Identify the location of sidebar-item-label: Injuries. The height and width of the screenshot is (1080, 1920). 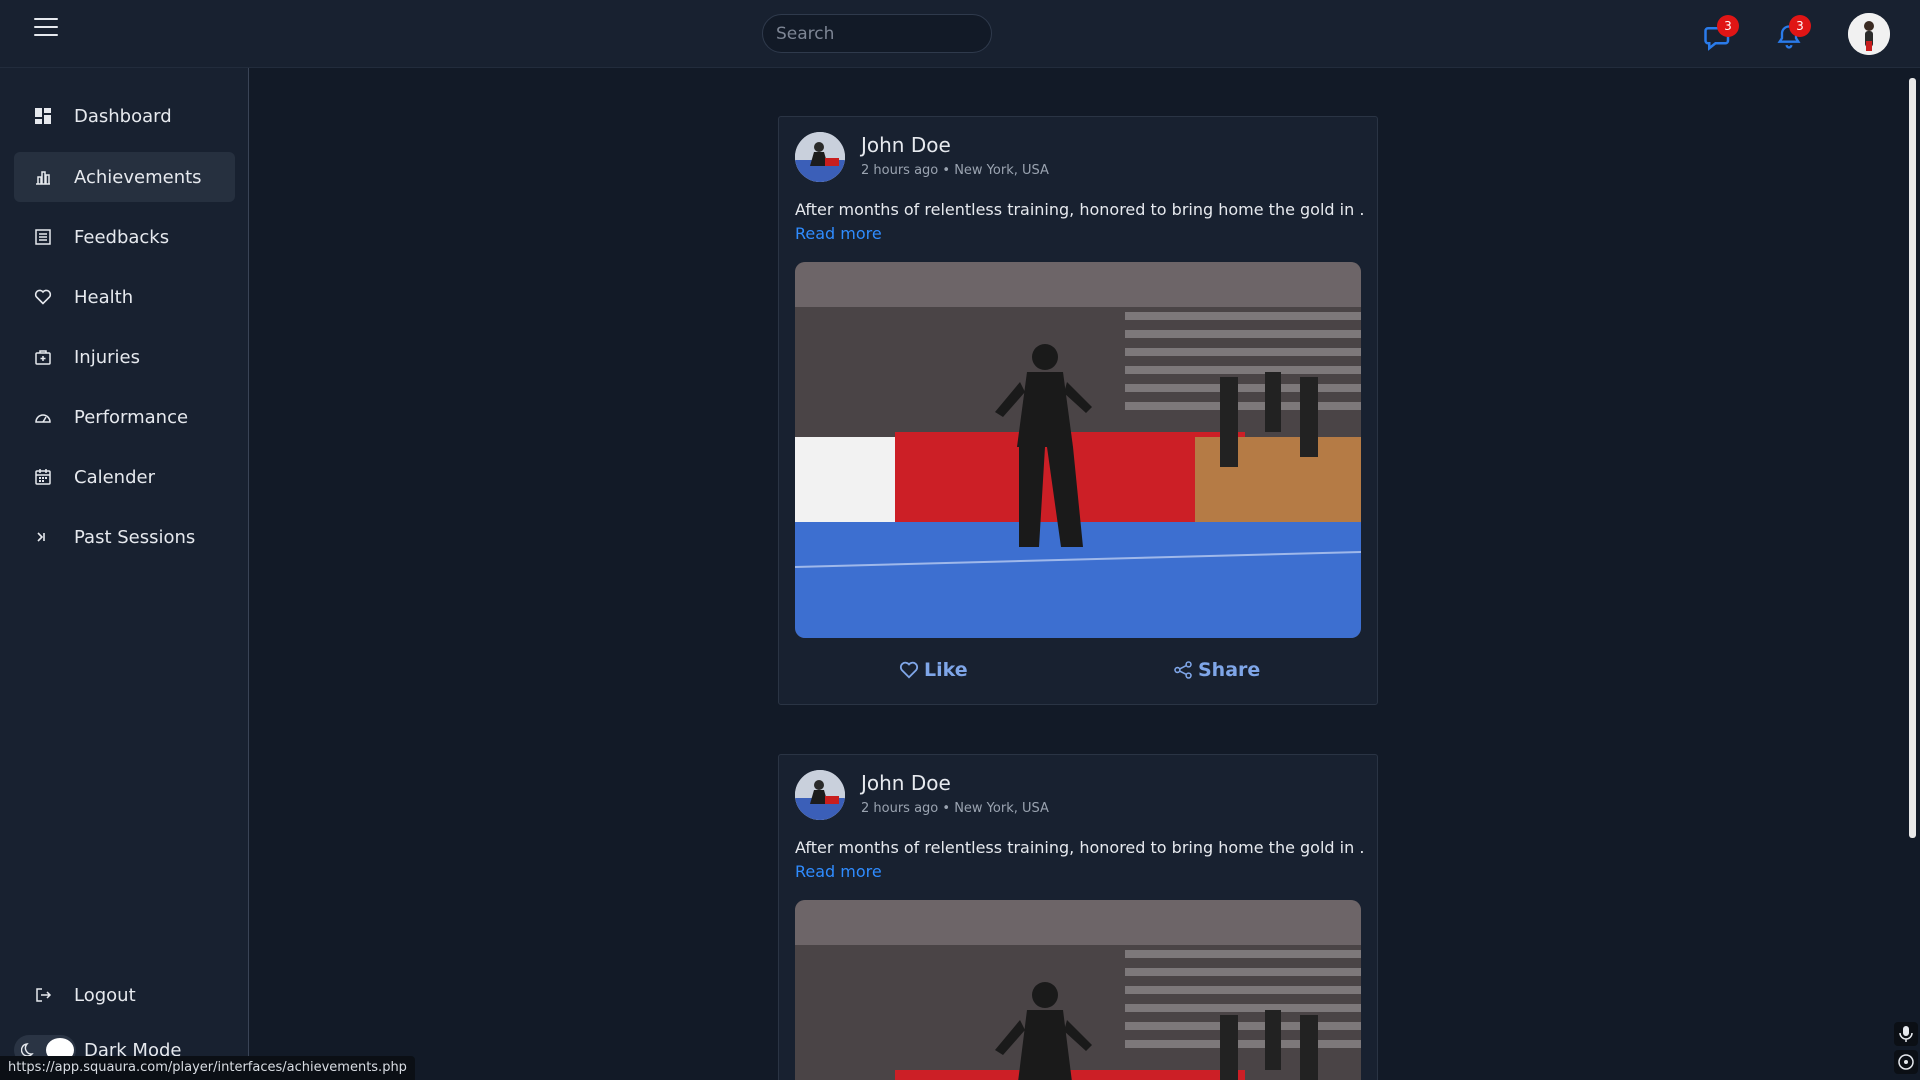
(107, 357).